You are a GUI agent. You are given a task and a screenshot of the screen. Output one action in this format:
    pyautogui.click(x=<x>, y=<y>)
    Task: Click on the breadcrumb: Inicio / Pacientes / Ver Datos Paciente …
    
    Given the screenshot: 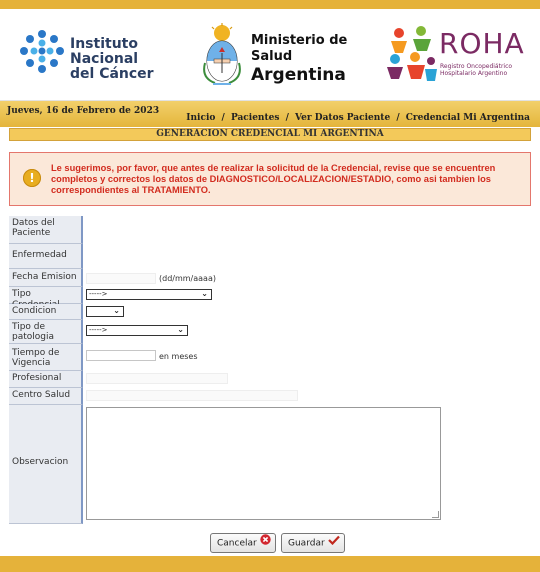 What is the action you would take?
    pyautogui.click(x=358, y=118)
    